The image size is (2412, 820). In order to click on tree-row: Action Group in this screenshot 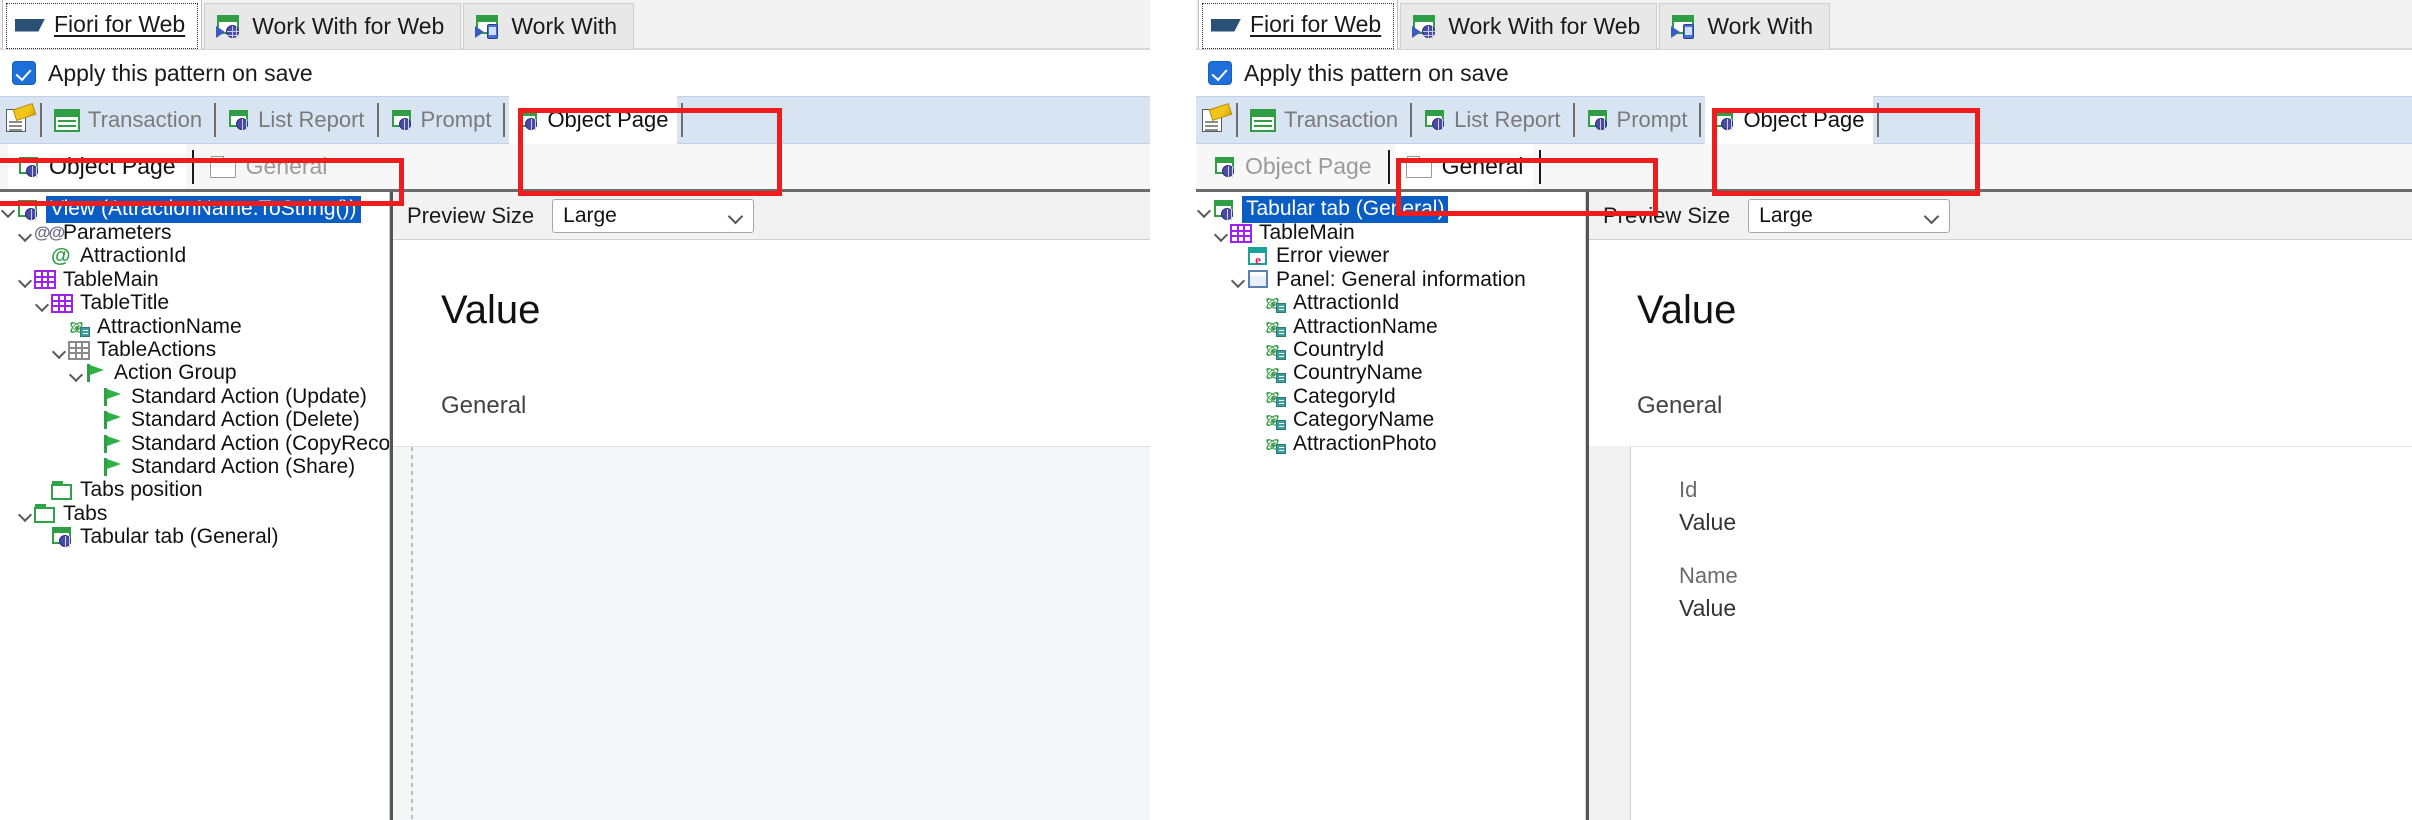, I will do `click(194, 373)`.